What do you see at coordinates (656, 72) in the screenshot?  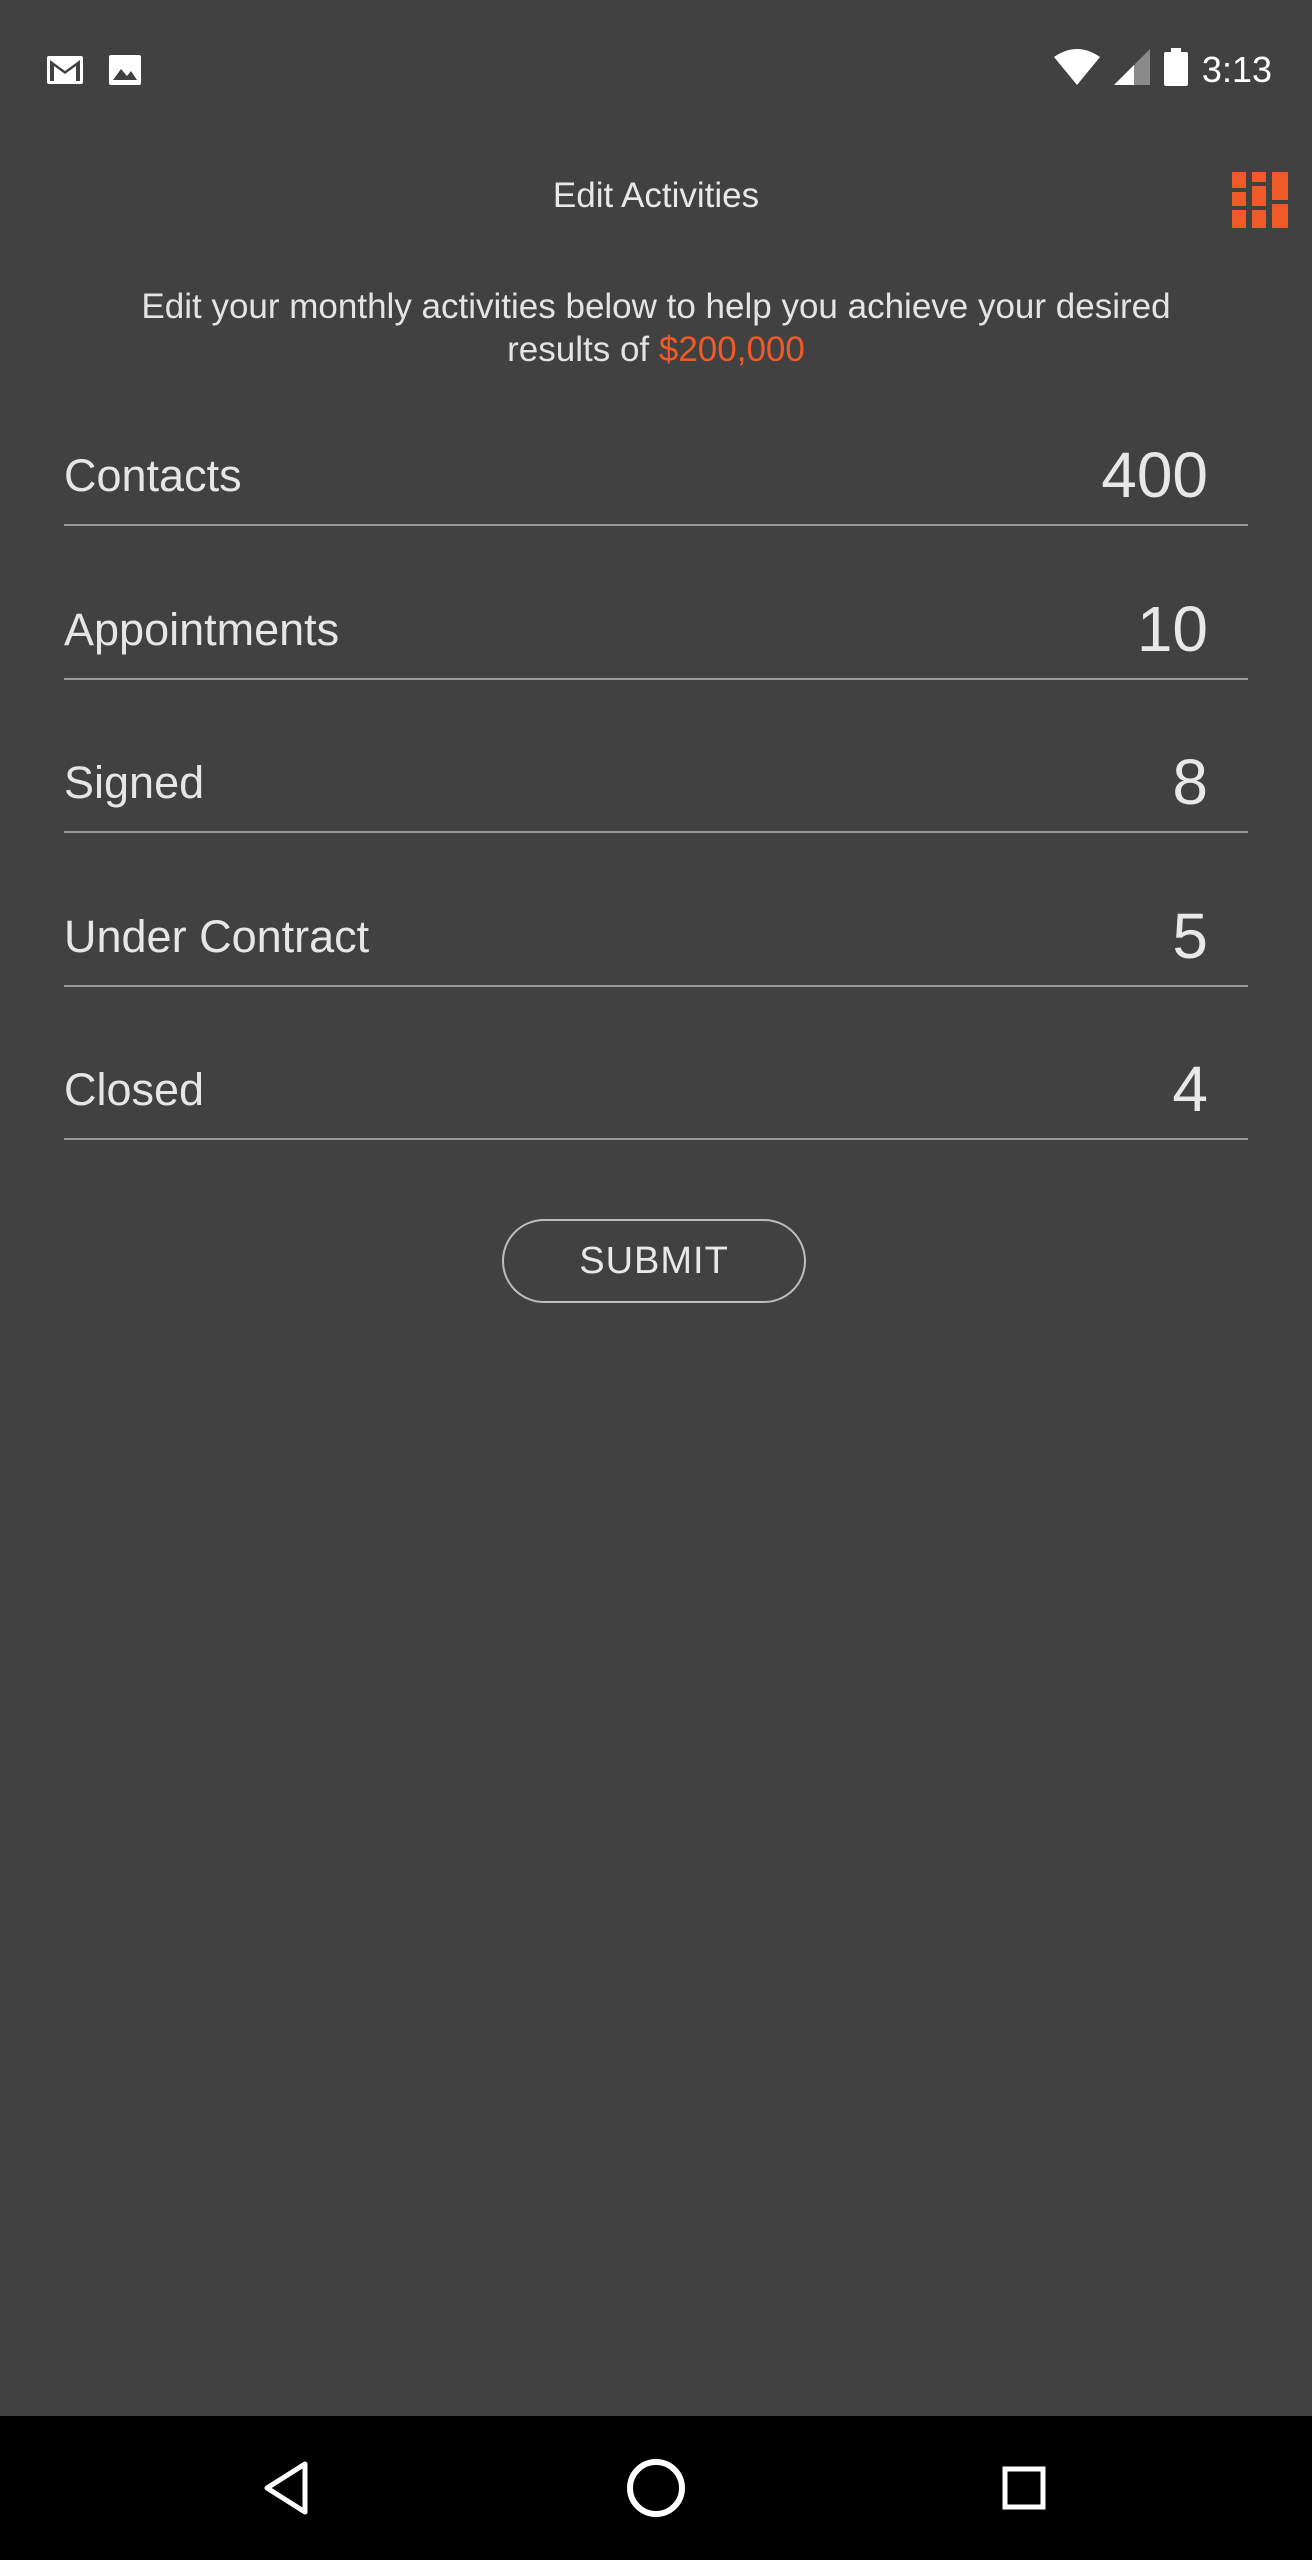 I see `status-bar: 3:13` at bounding box center [656, 72].